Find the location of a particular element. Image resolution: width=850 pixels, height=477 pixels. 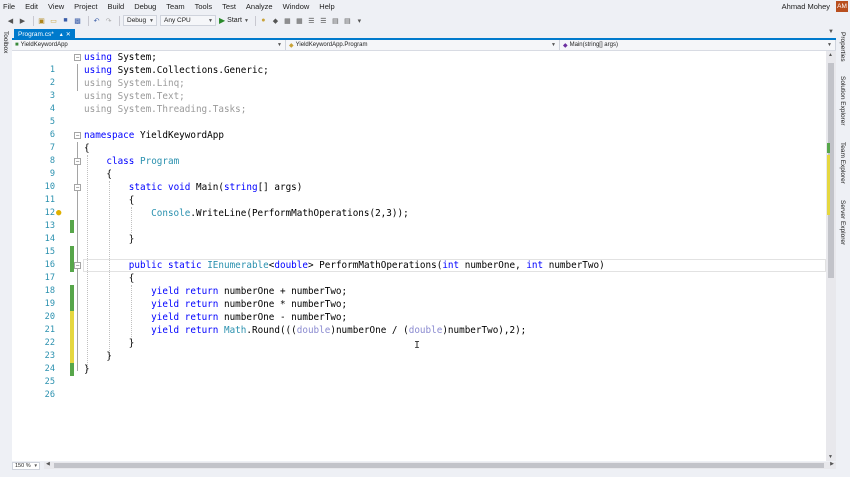

comment-icon: ▤ is located at coordinates (335, 20).